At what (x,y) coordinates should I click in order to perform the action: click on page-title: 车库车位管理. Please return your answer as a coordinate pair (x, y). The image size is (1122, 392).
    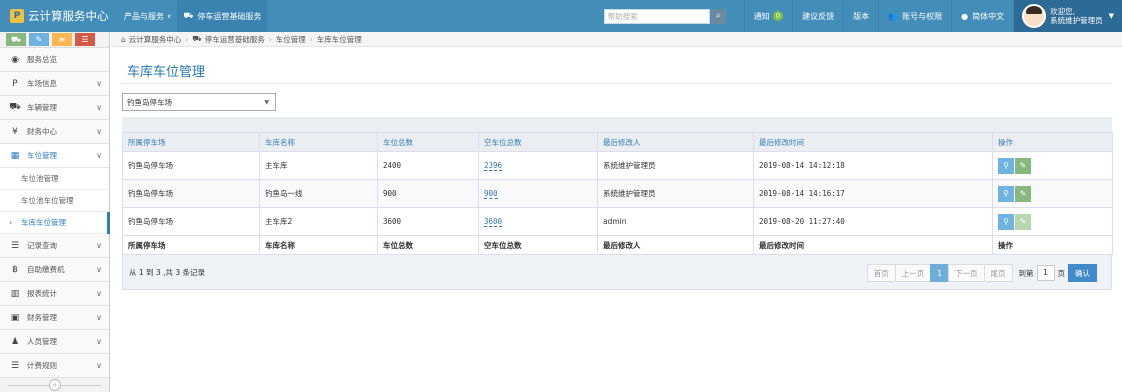
    Looking at the image, I should click on (166, 72).